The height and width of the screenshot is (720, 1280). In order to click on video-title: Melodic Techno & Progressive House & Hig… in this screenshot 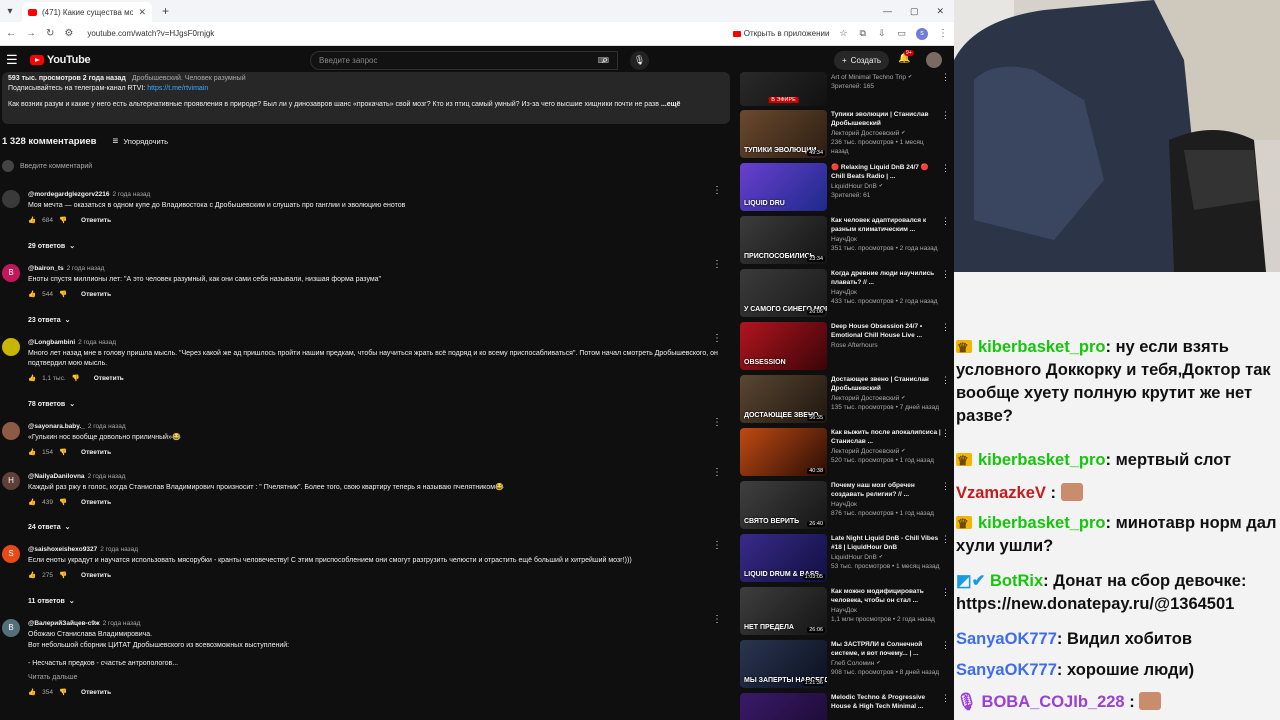, I will do `click(886, 702)`.